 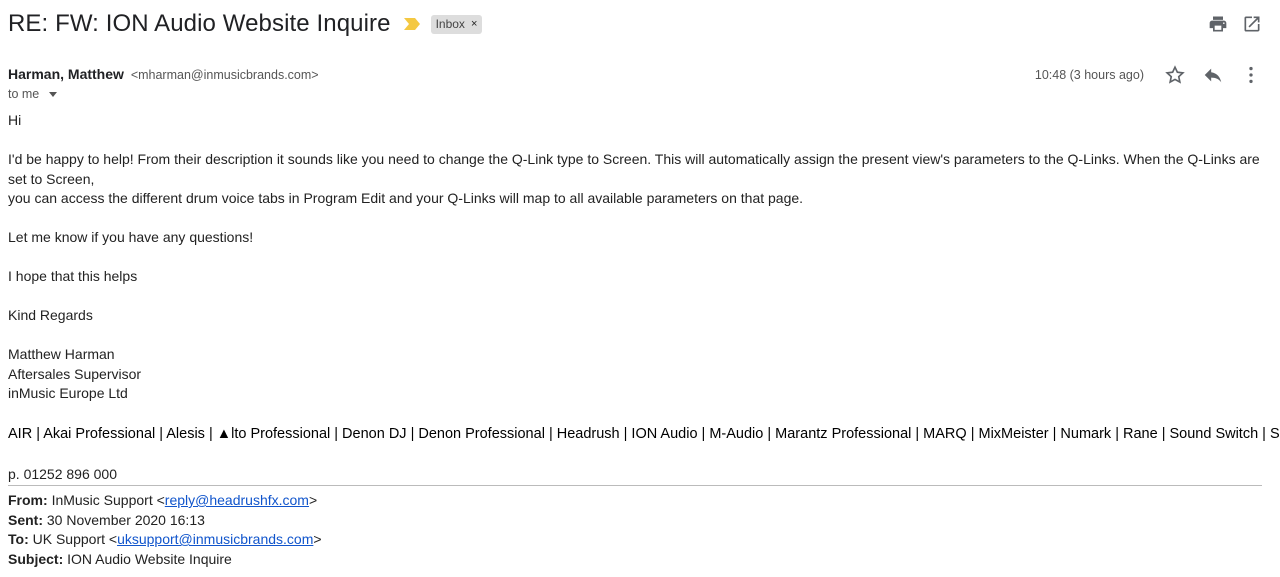 I want to click on email-subject: RE: FW: ION Audio Website Inquire, so click(x=199, y=23).